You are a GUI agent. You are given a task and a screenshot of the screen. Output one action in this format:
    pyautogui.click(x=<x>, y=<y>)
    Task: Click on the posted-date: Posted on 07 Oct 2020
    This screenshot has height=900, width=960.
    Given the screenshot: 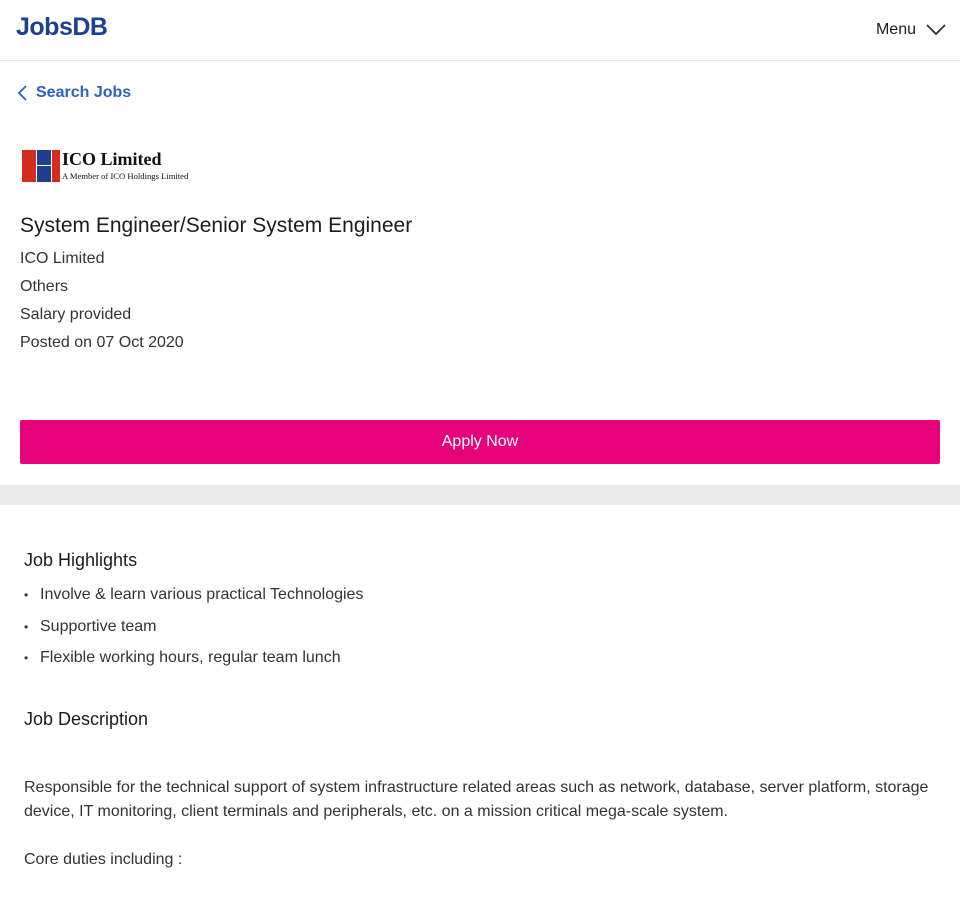 What is the action you would take?
    pyautogui.click(x=102, y=342)
    